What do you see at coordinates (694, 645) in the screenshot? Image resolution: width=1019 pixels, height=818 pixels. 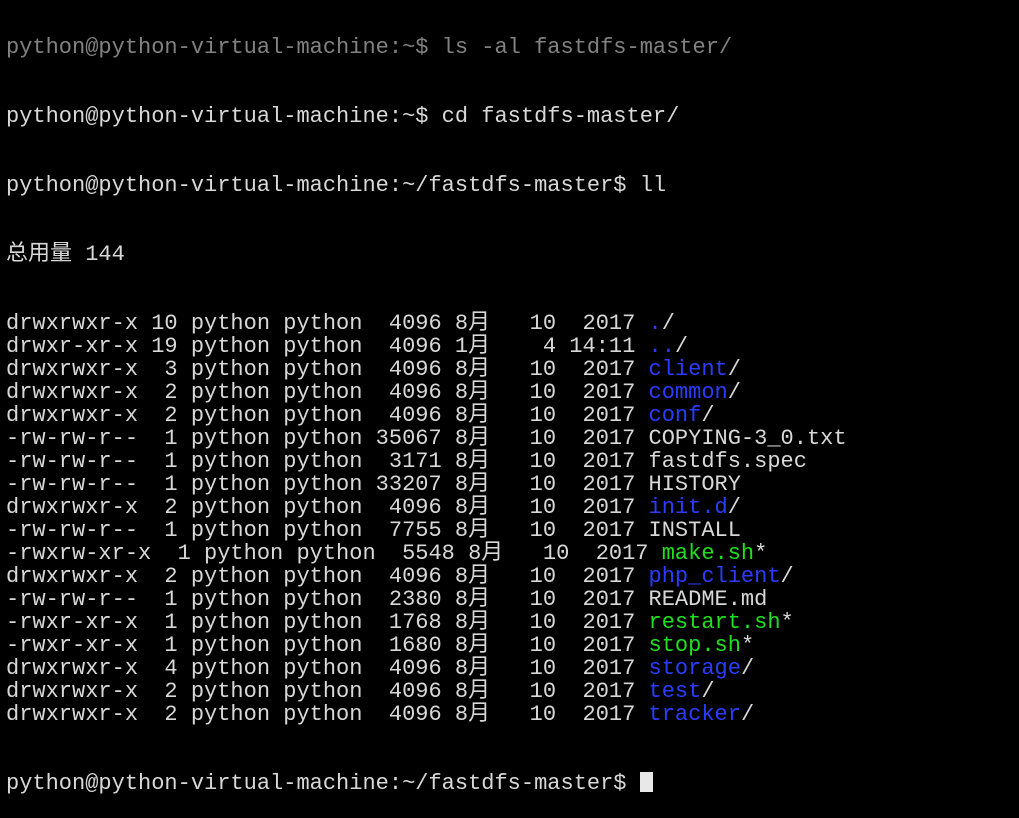 I see `executable-name: stop.sh` at bounding box center [694, 645].